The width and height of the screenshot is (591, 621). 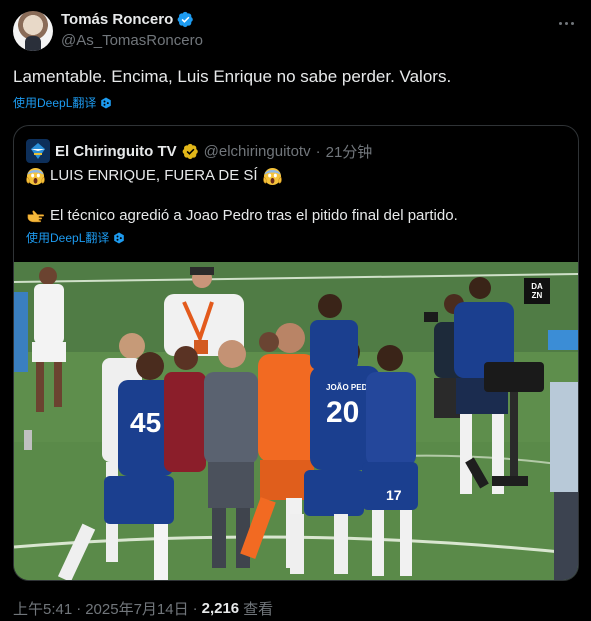 What do you see at coordinates (537, 286) in the screenshot?
I see `dazn-logo-line1: DA` at bounding box center [537, 286].